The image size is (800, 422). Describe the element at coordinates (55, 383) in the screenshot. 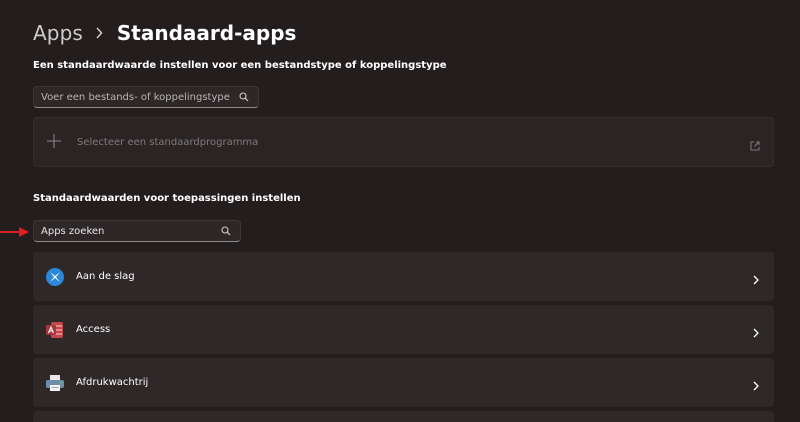

I see `print-queue-icon` at that location.